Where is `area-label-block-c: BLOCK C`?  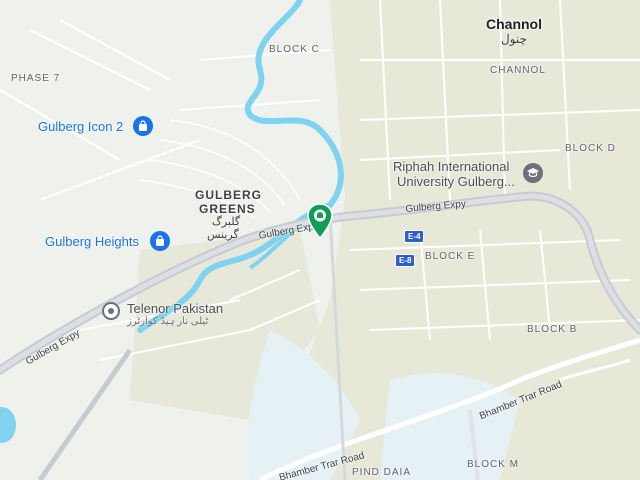 area-label-block-c: BLOCK C is located at coordinates (294, 49).